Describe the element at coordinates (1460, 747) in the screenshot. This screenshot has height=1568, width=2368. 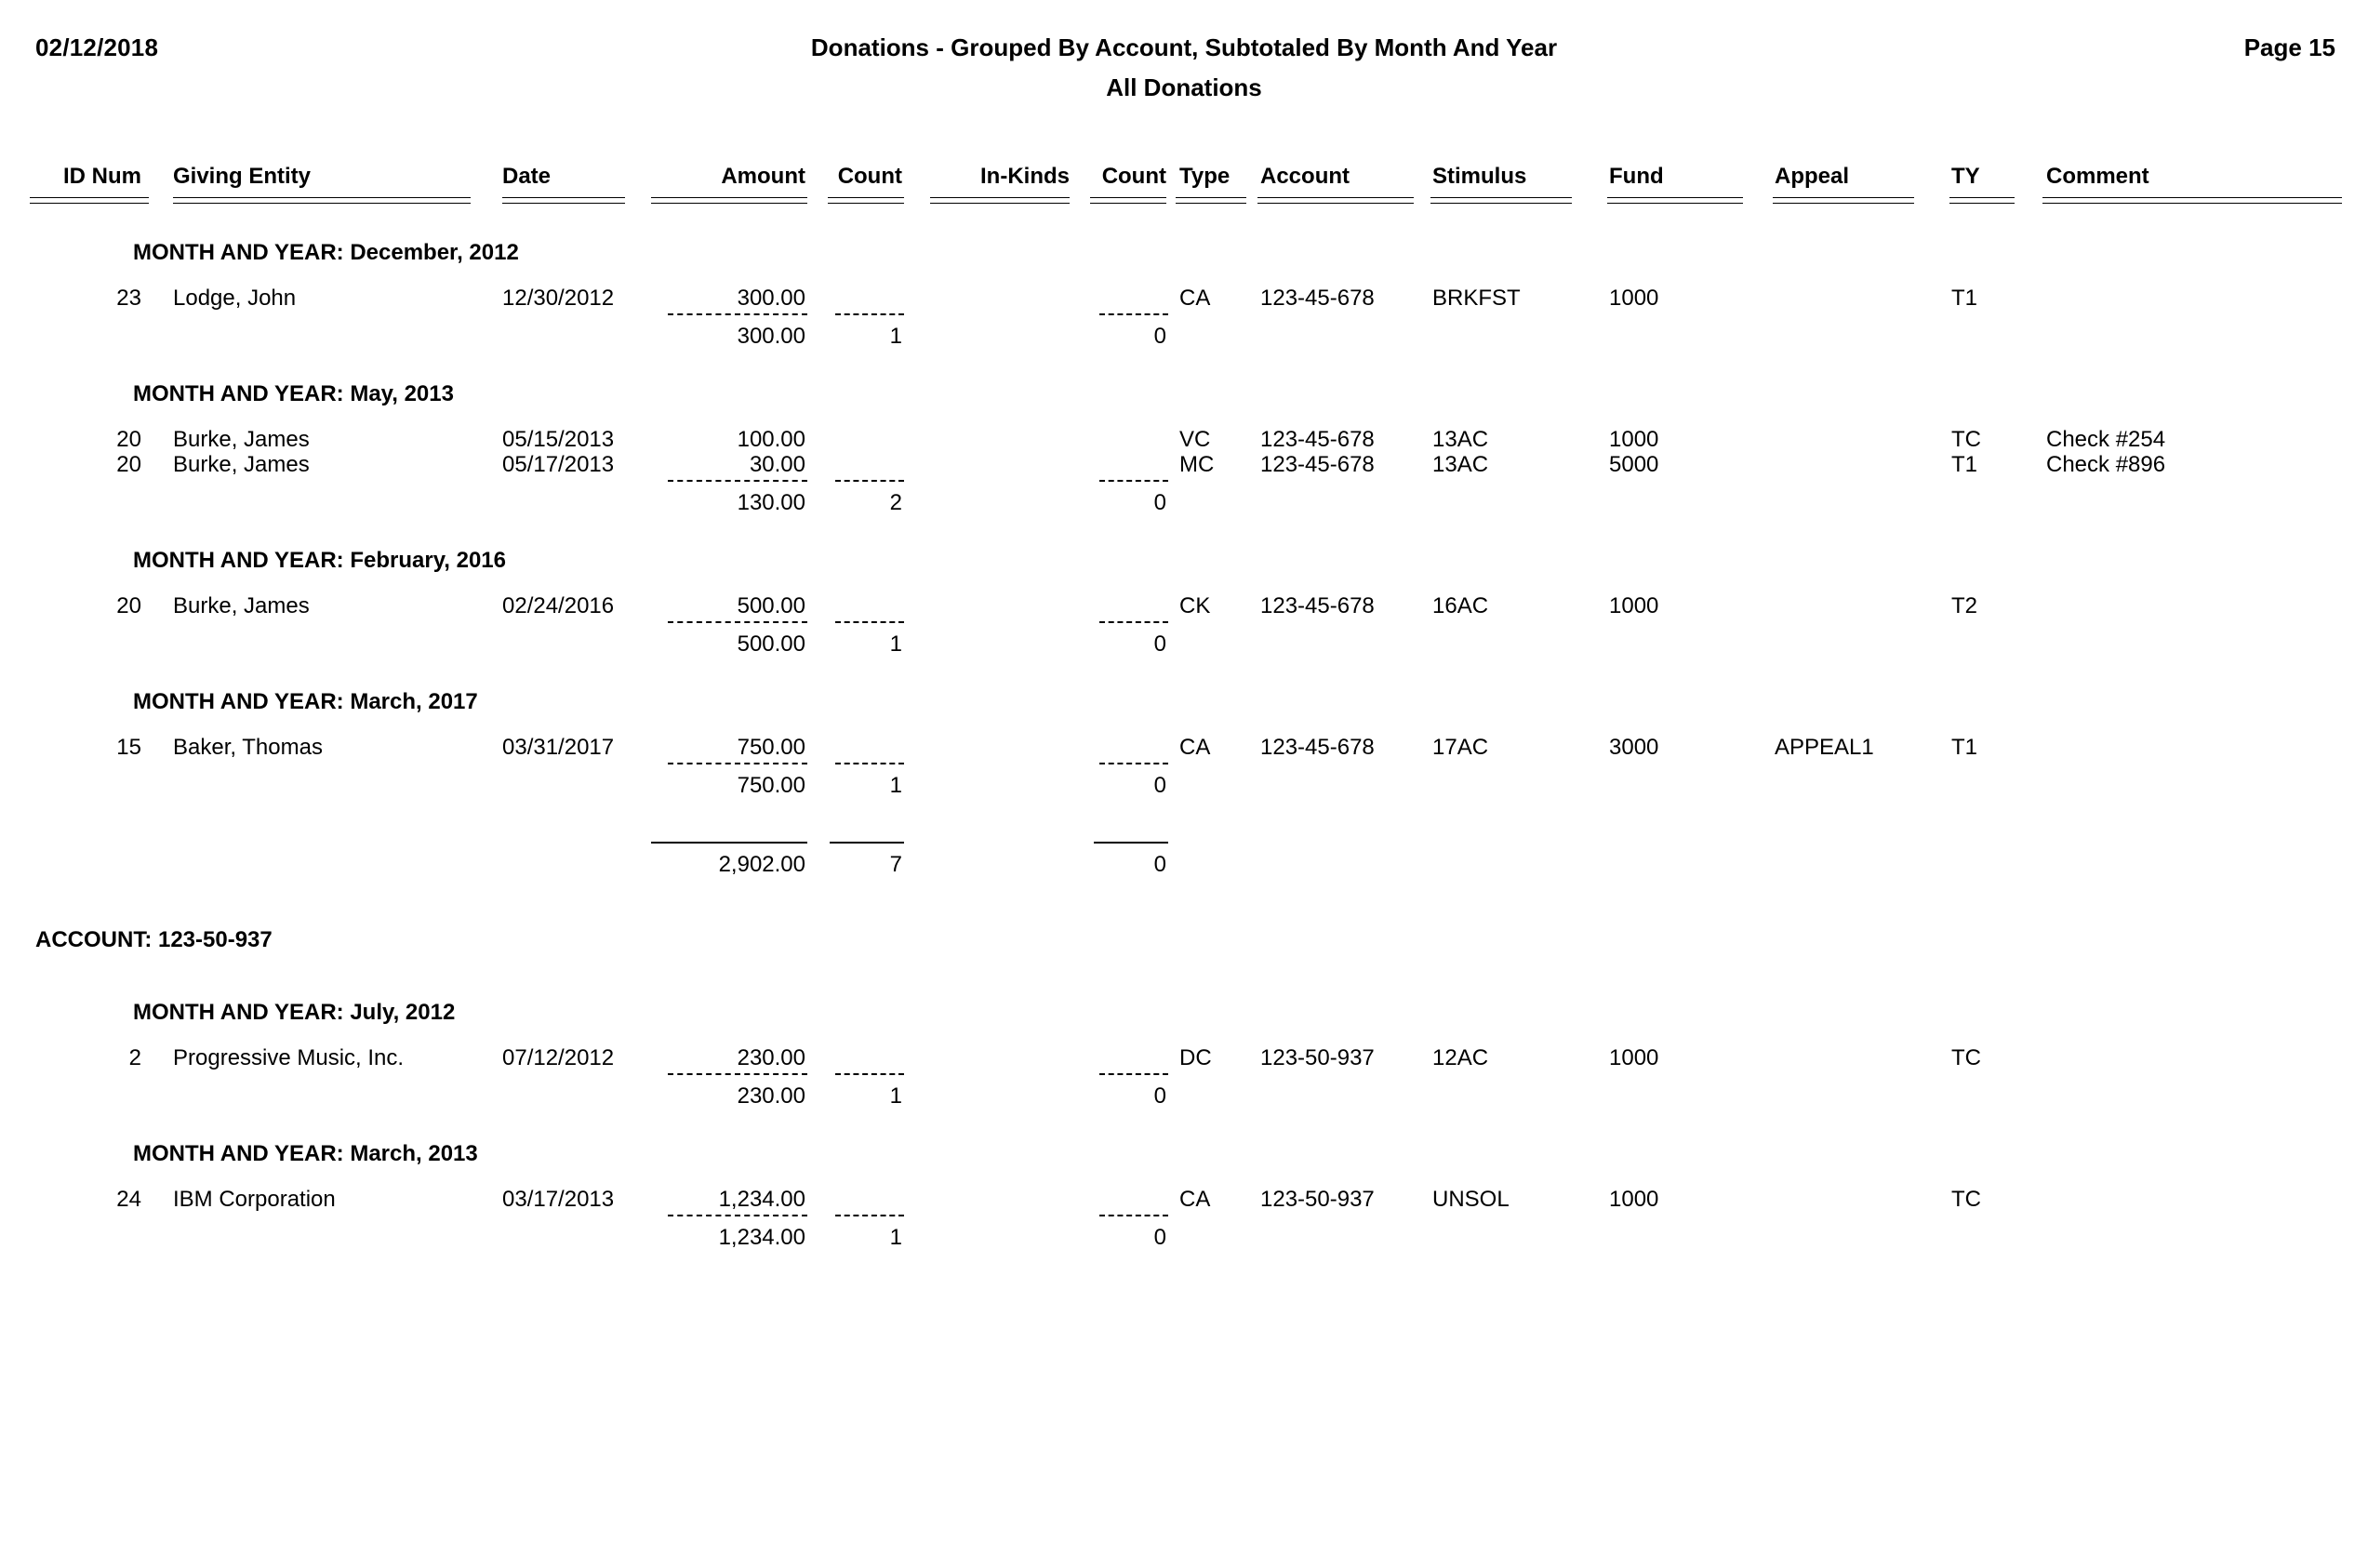
I see `cell-stimulus: 17AC` at that location.